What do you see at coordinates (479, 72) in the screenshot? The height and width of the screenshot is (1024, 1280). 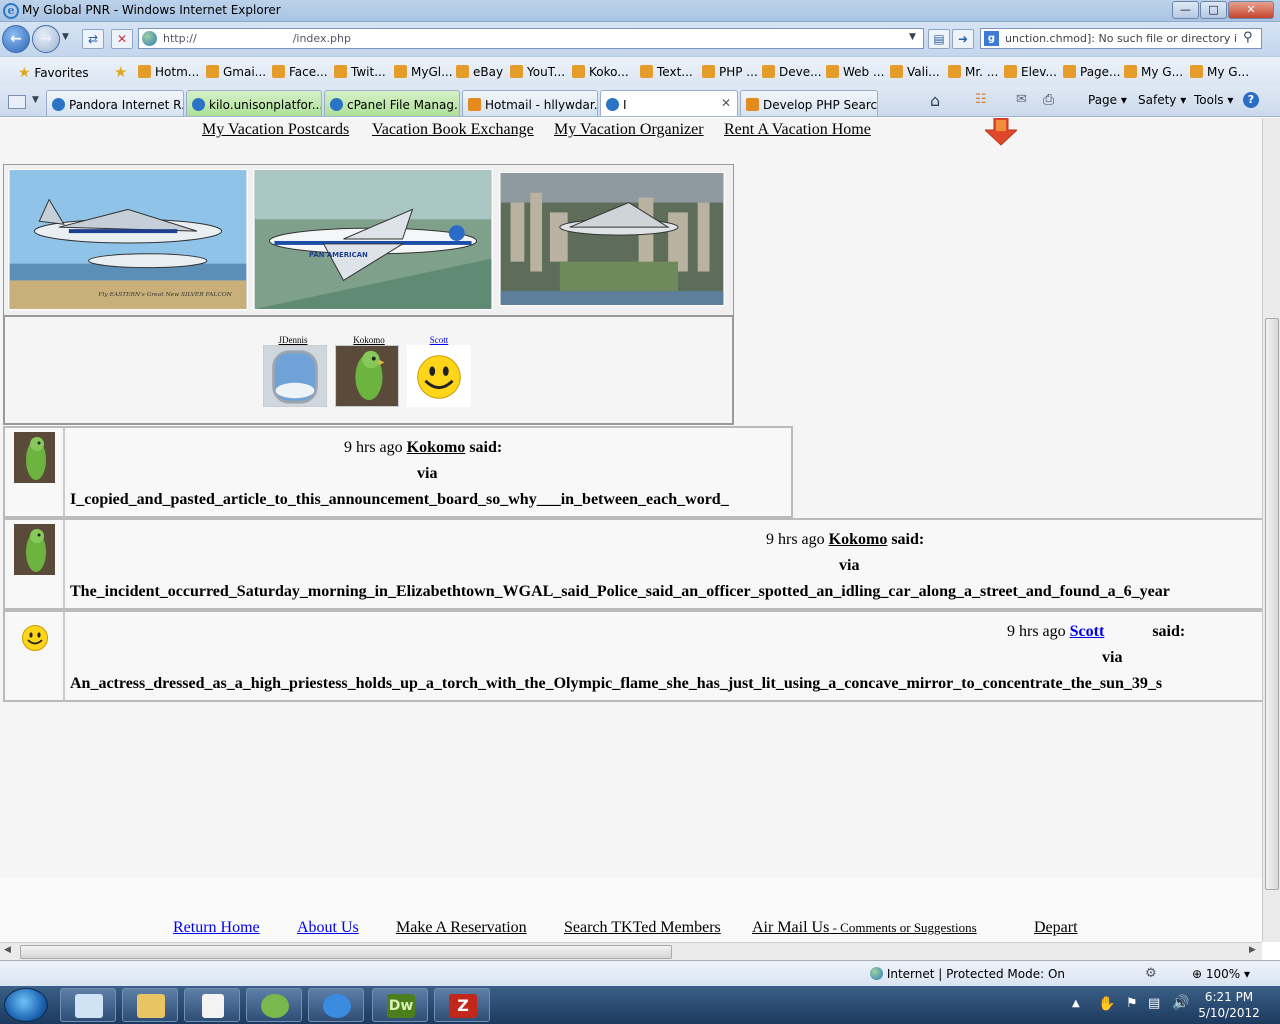 I see `favorite-link: eBay` at bounding box center [479, 72].